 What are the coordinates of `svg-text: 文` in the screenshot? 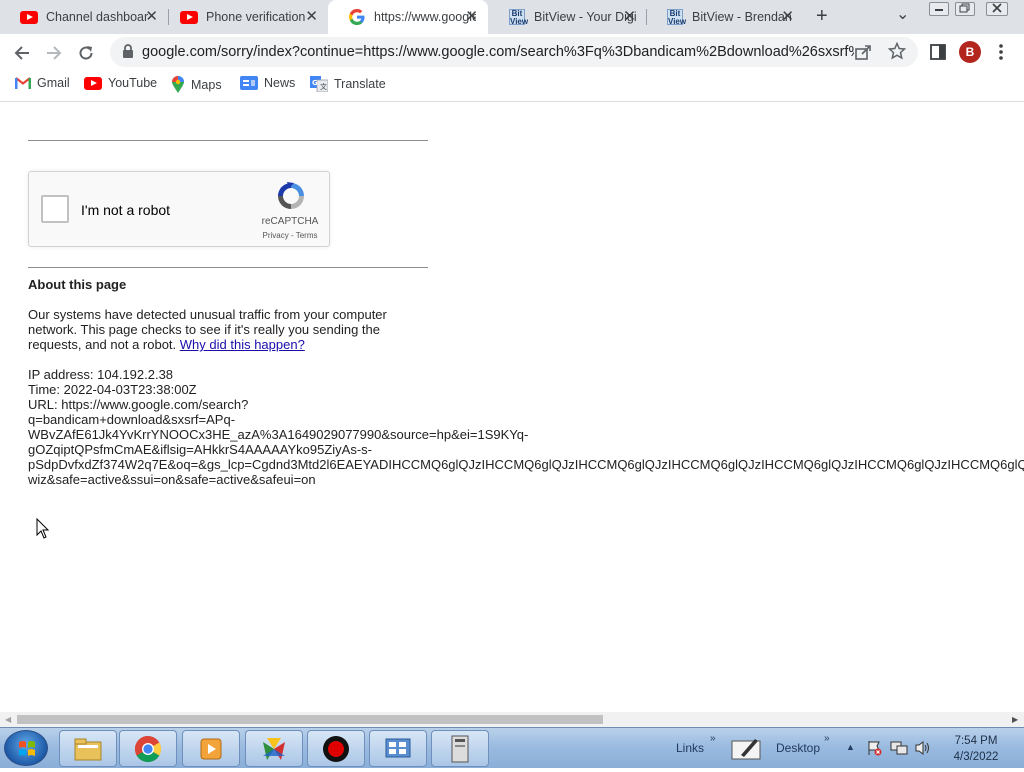 It's located at (323, 86).